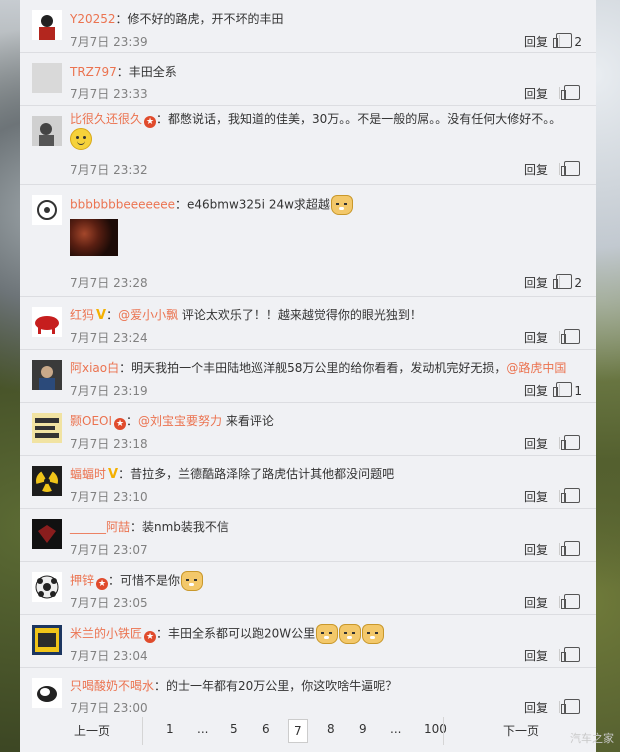  What do you see at coordinates (148, 315) in the screenshot?
I see `mention-link: @爱小小飘` at bounding box center [148, 315].